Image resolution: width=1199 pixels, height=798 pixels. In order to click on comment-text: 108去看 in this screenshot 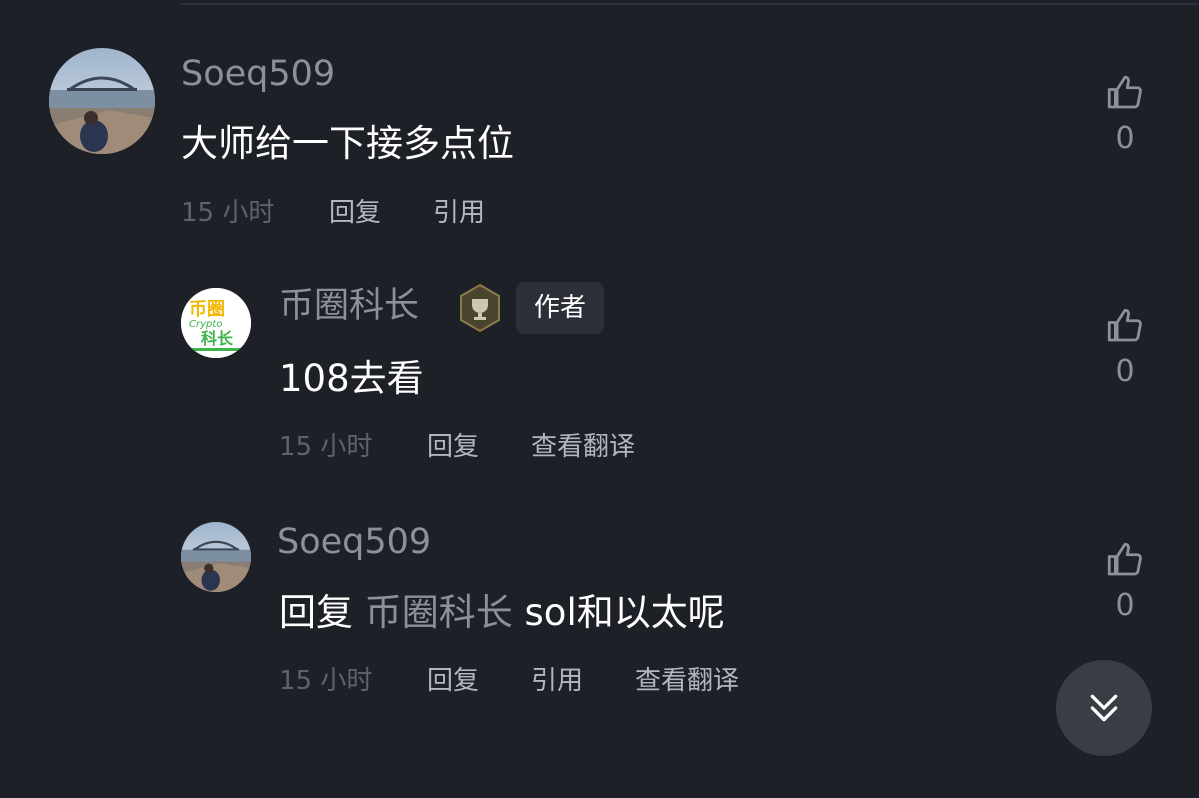, I will do `click(351, 378)`.